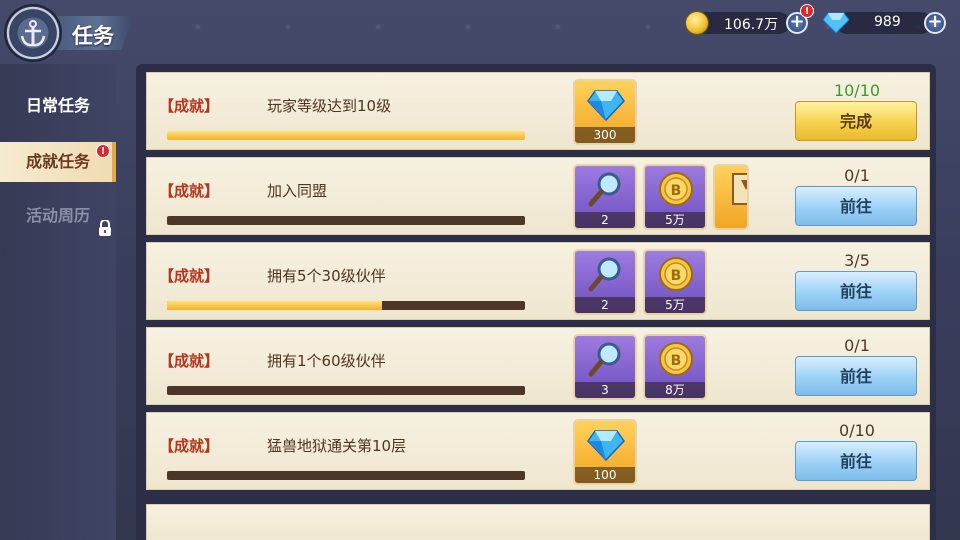 The width and height of the screenshot is (960, 540). What do you see at coordinates (297, 191) in the screenshot?
I see `task-name: 加入同盟` at bounding box center [297, 191].